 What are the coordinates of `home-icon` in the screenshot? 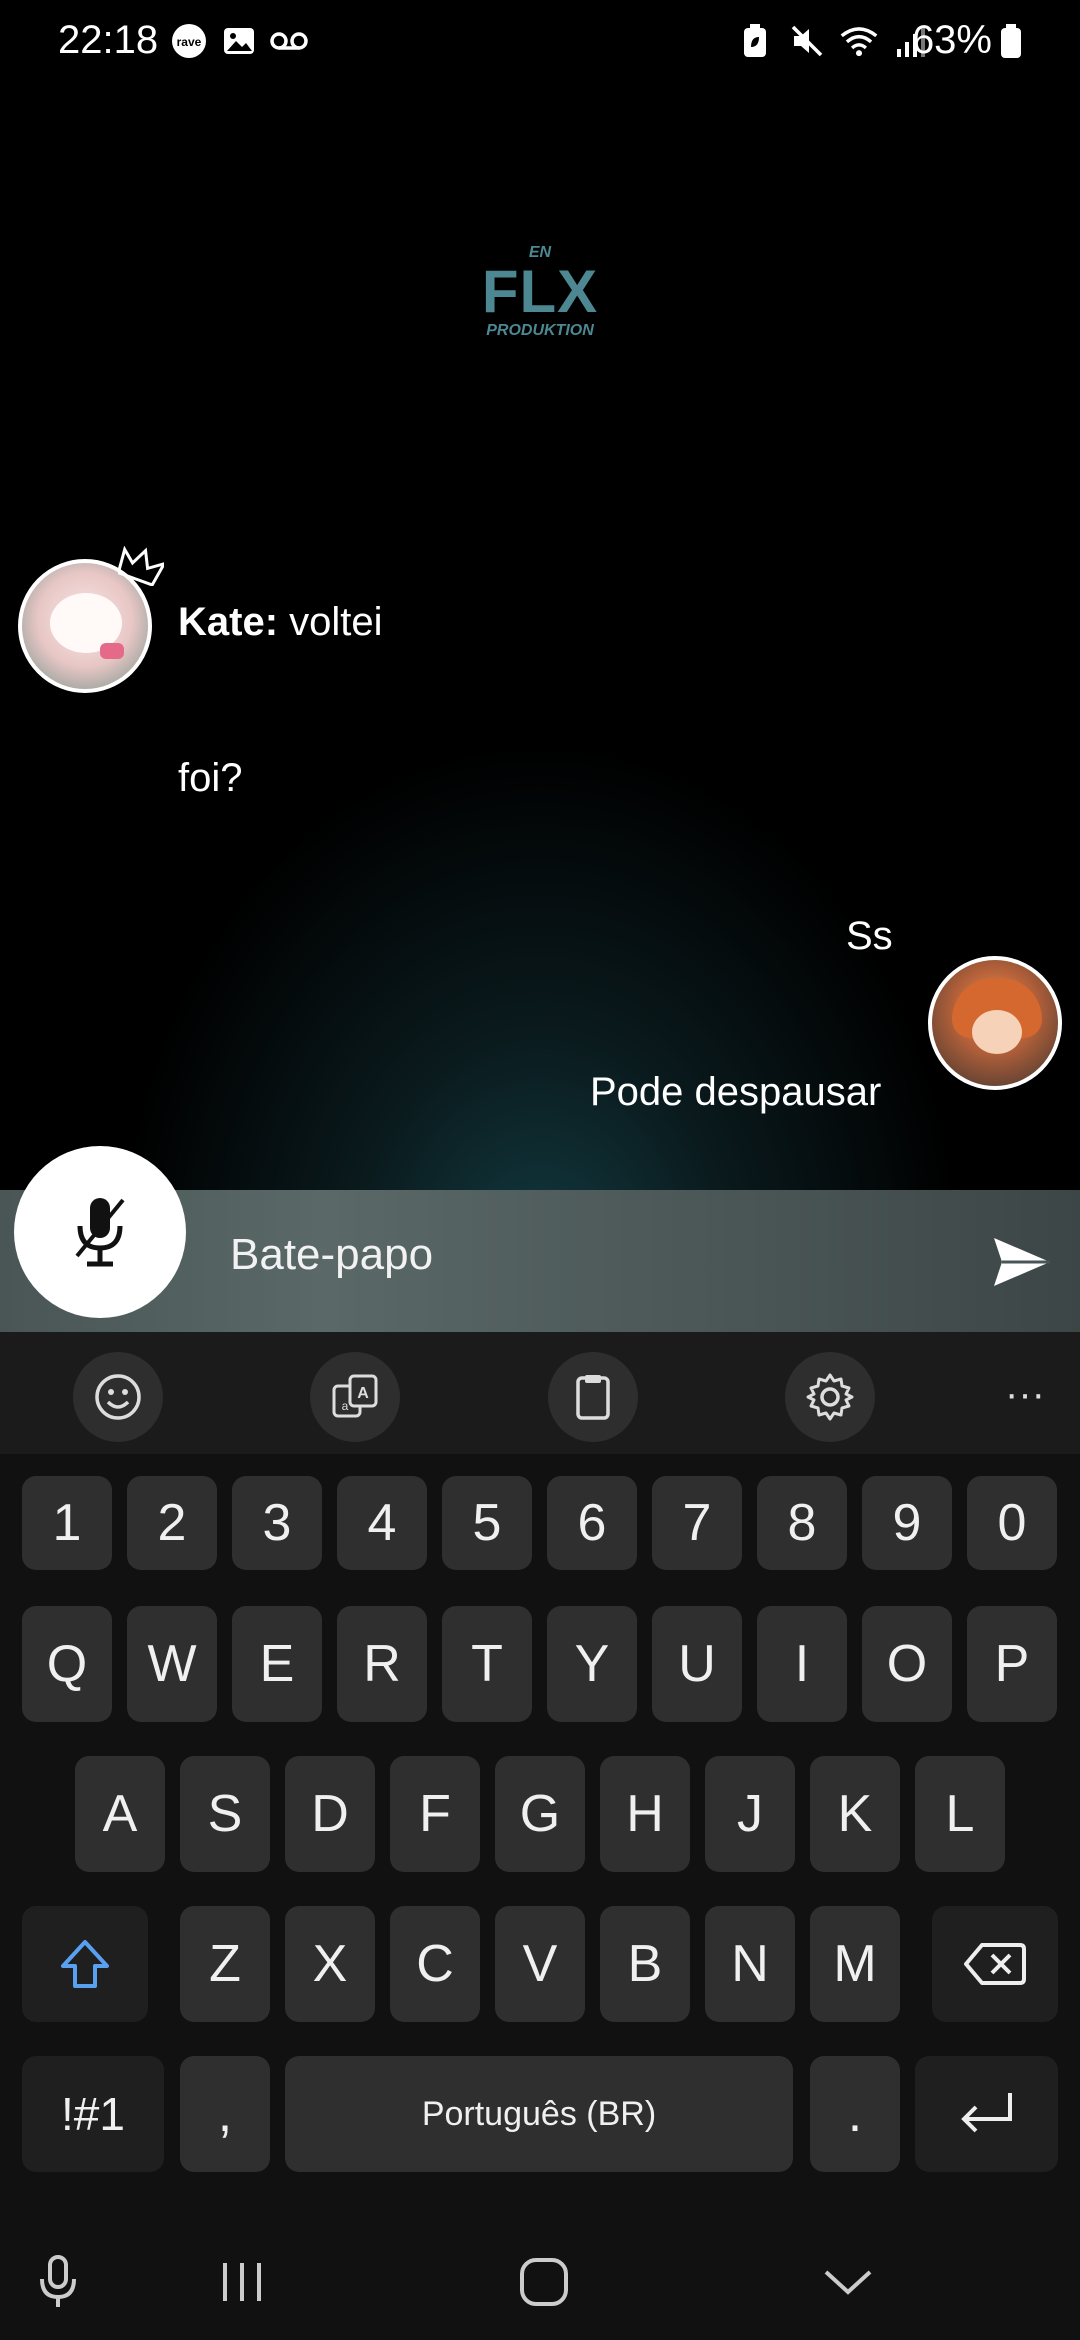 It's located at (544, 2282).